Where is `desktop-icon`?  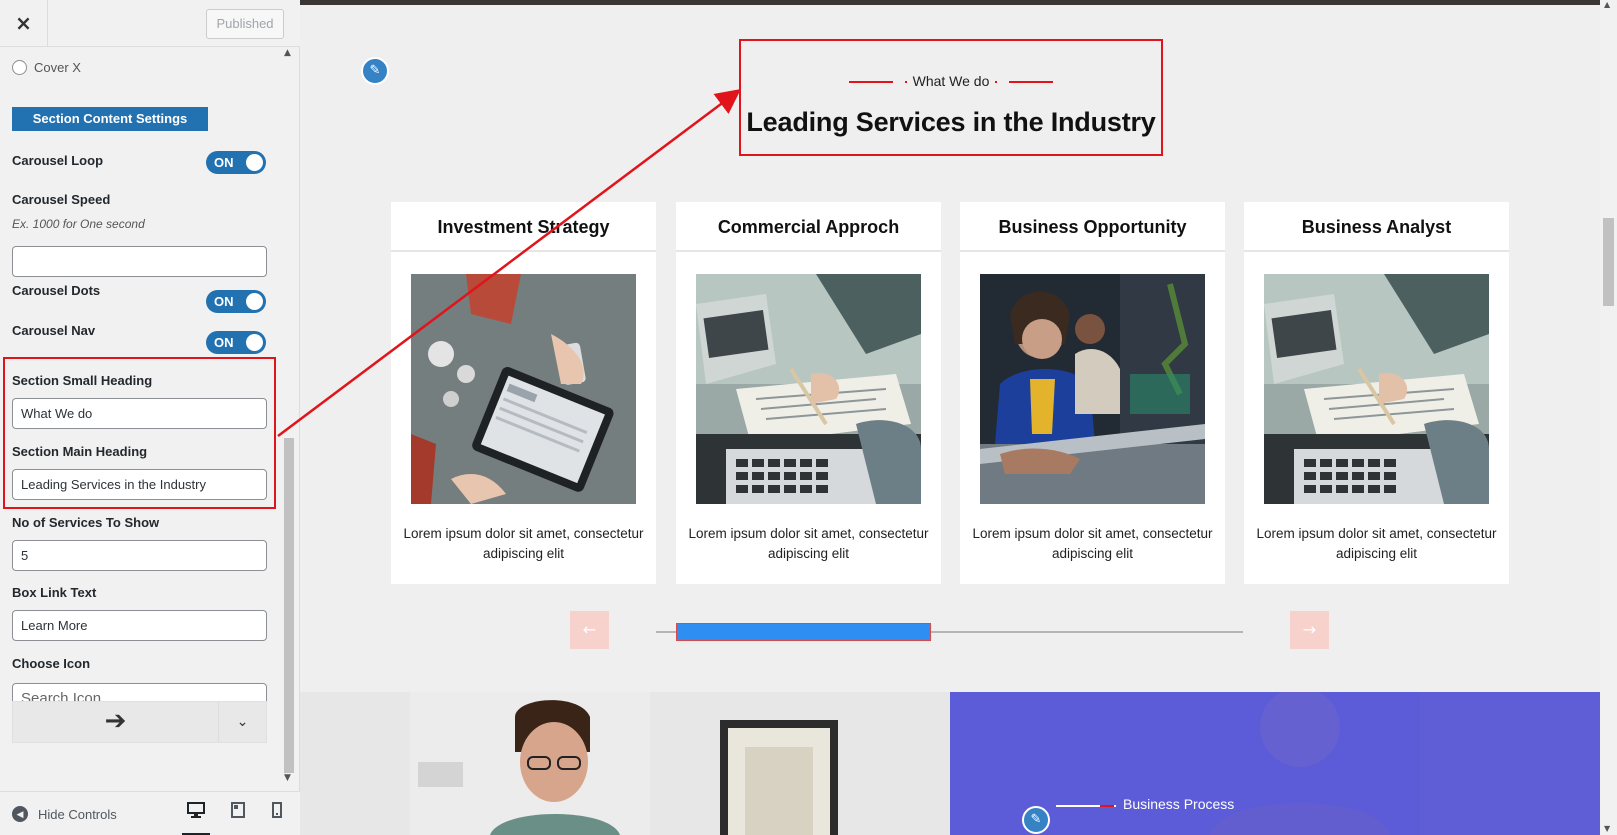
desktop-icon is located at coordinates (196, 810).